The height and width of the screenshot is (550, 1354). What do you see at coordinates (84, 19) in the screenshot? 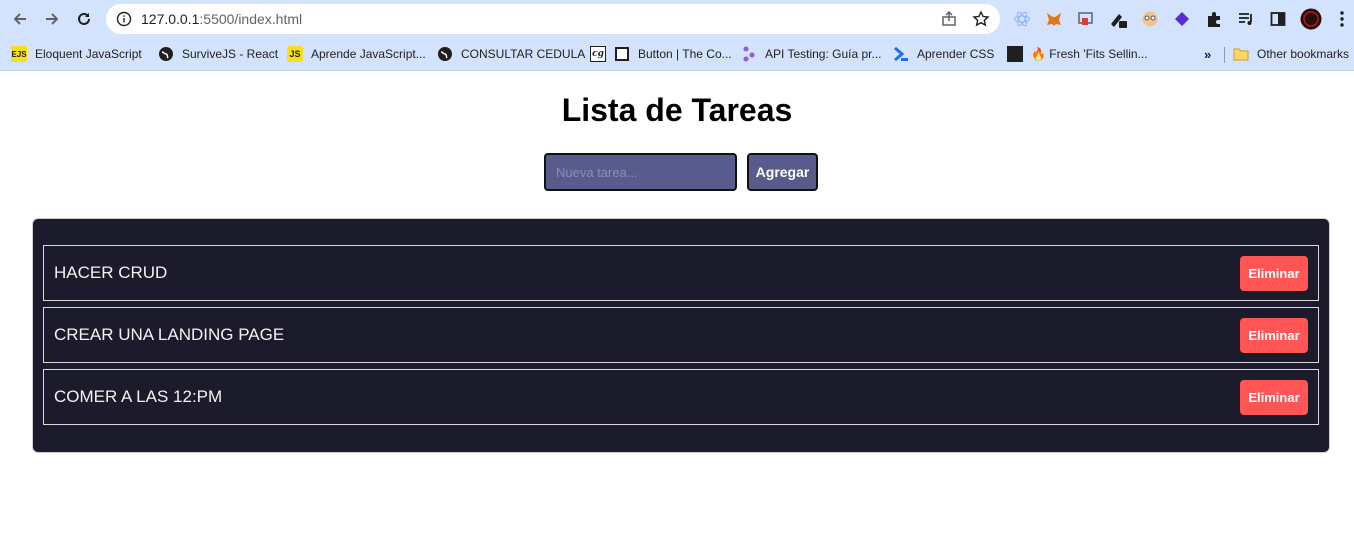
I see `reload-icon` at bounding box center [84, 19].